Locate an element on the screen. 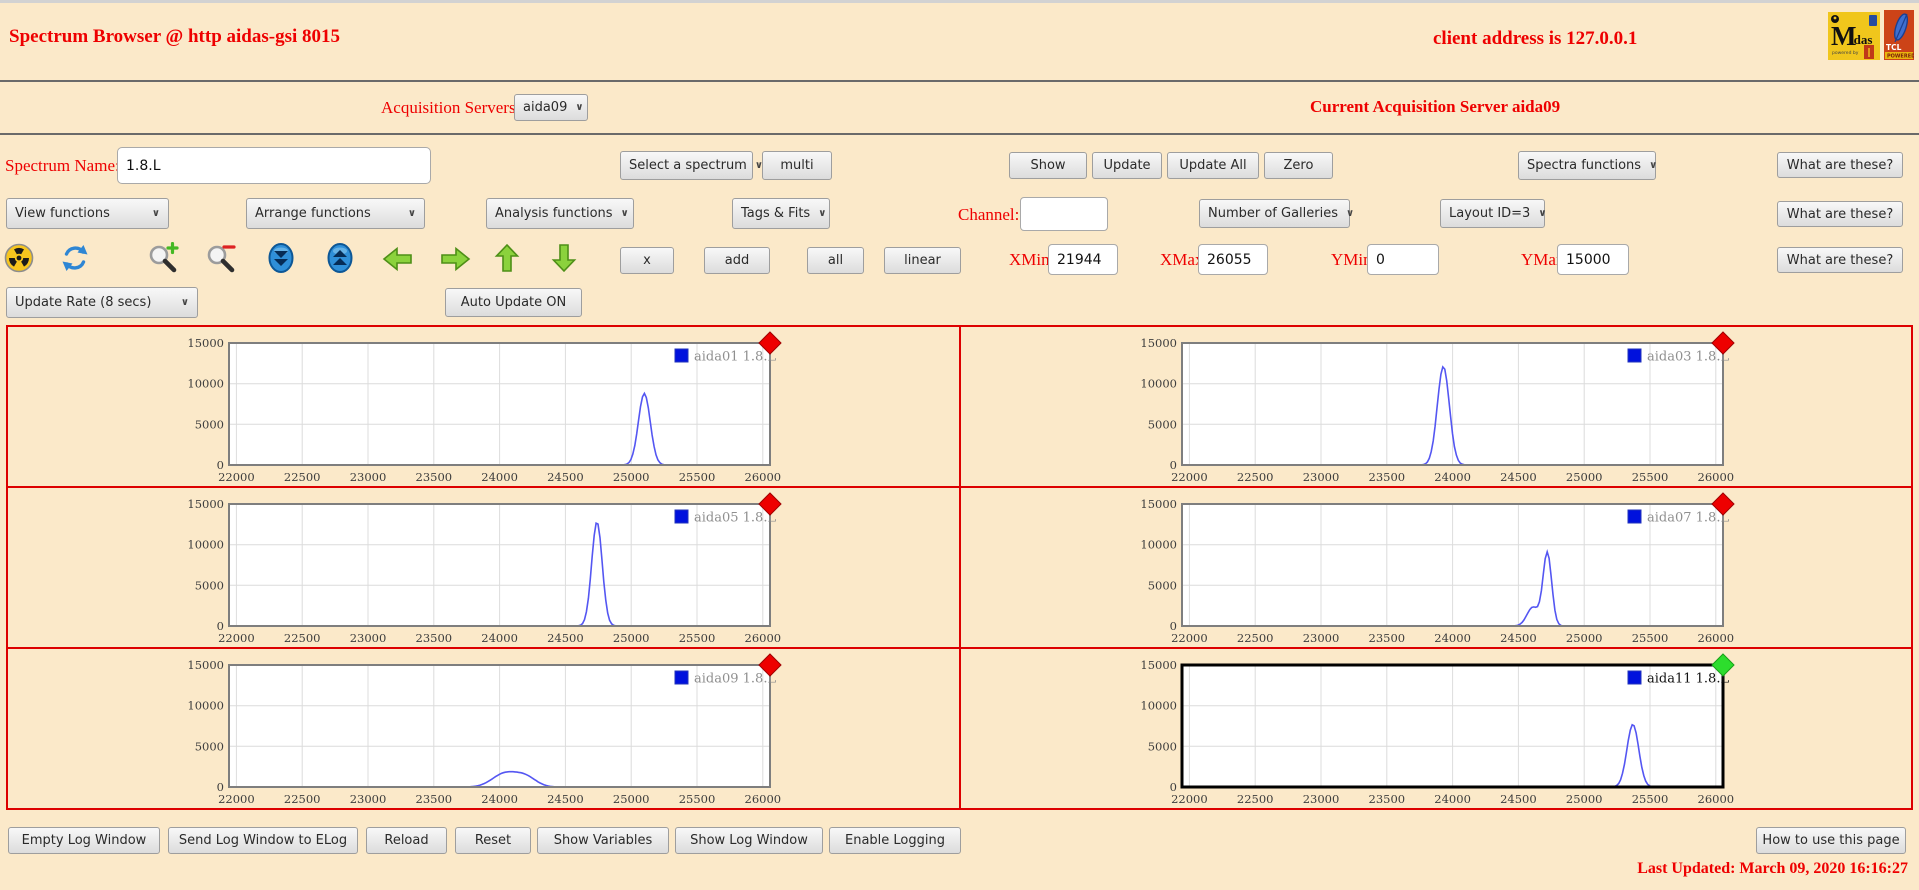 The height and width of the screenshot is (890, 1919). current-server-label: Current Acquisition Server aida09 is located at coordinates (1435, 106).